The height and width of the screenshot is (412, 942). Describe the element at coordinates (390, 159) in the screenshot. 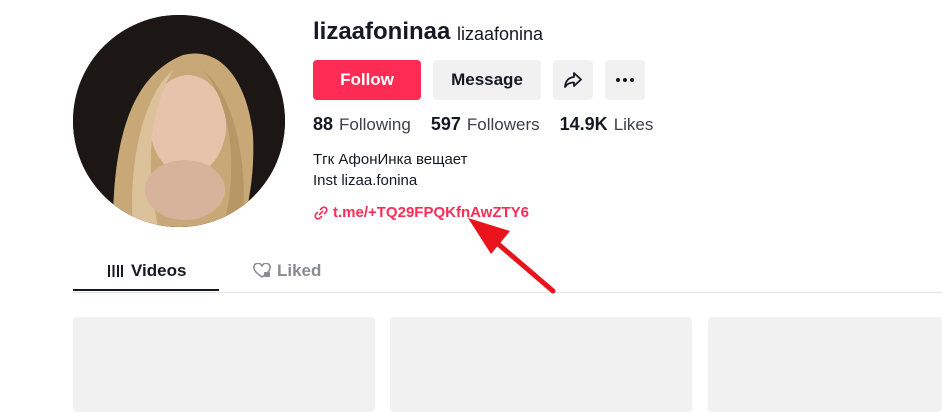

I see `bio-line: Тгк АфонИнка вещает` at that location.